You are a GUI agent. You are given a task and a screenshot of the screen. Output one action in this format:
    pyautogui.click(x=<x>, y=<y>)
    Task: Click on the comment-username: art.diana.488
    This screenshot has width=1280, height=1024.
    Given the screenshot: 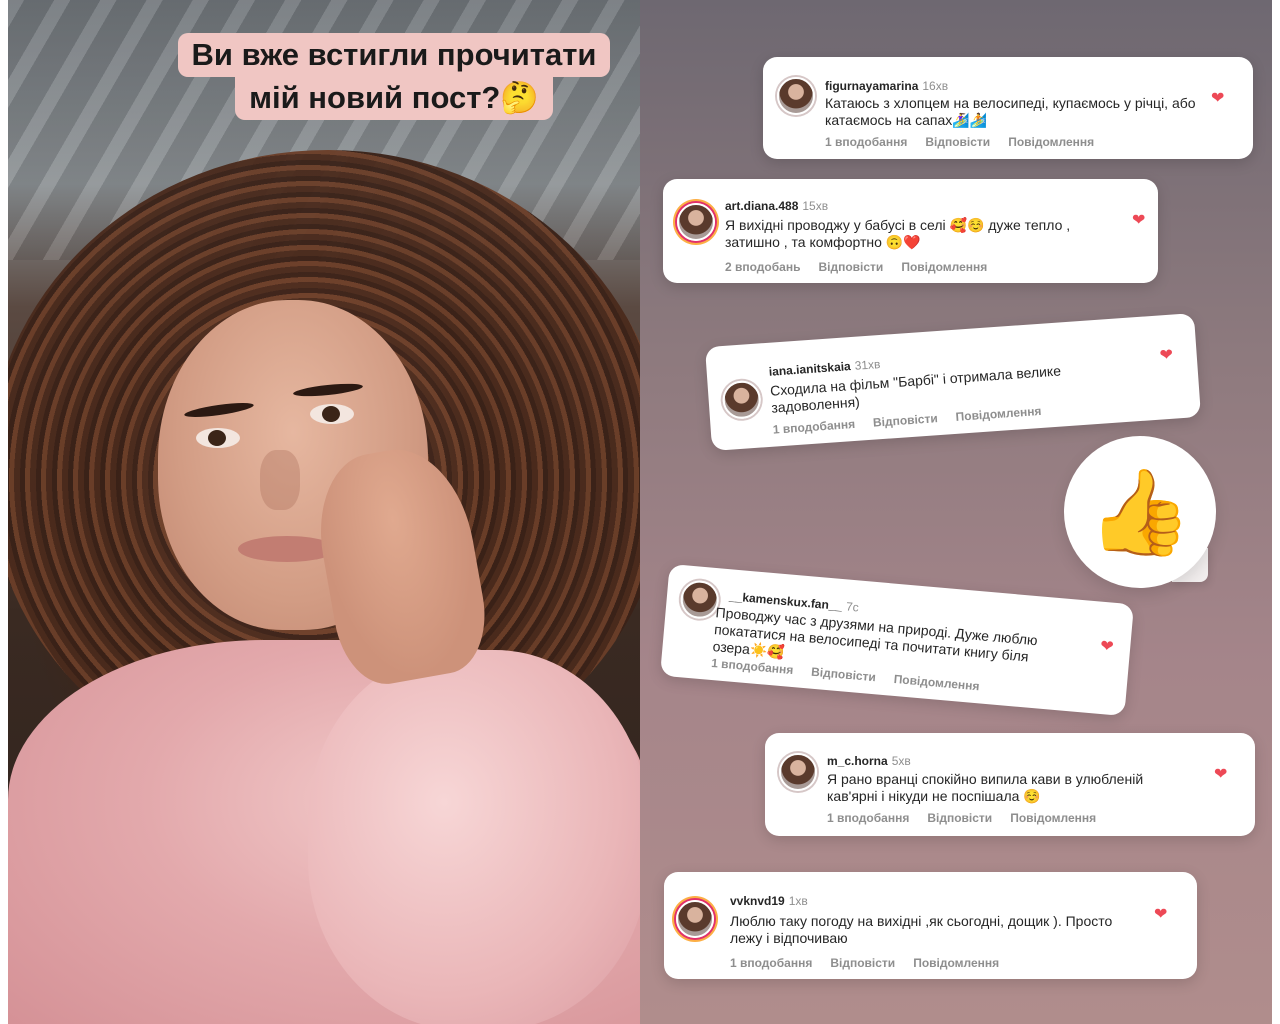 What is the action you would take?
    pyautogui.click(x=761, y=206)
    